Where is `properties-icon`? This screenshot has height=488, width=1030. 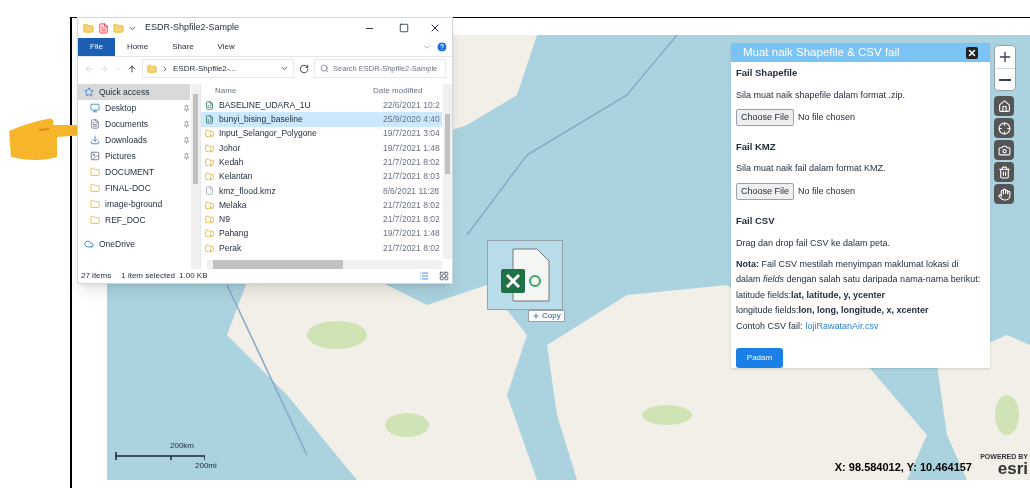
properties-icon is located at coordinates (103, 28).